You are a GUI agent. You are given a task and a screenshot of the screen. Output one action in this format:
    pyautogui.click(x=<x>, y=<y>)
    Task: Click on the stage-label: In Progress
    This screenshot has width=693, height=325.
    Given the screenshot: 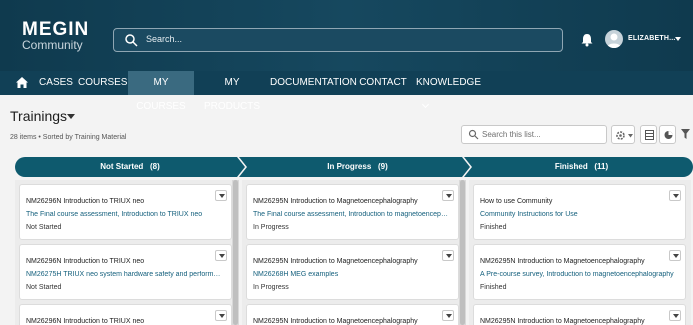 What is the action you would take?
    pyautogui.click(x=349, y=166)
    